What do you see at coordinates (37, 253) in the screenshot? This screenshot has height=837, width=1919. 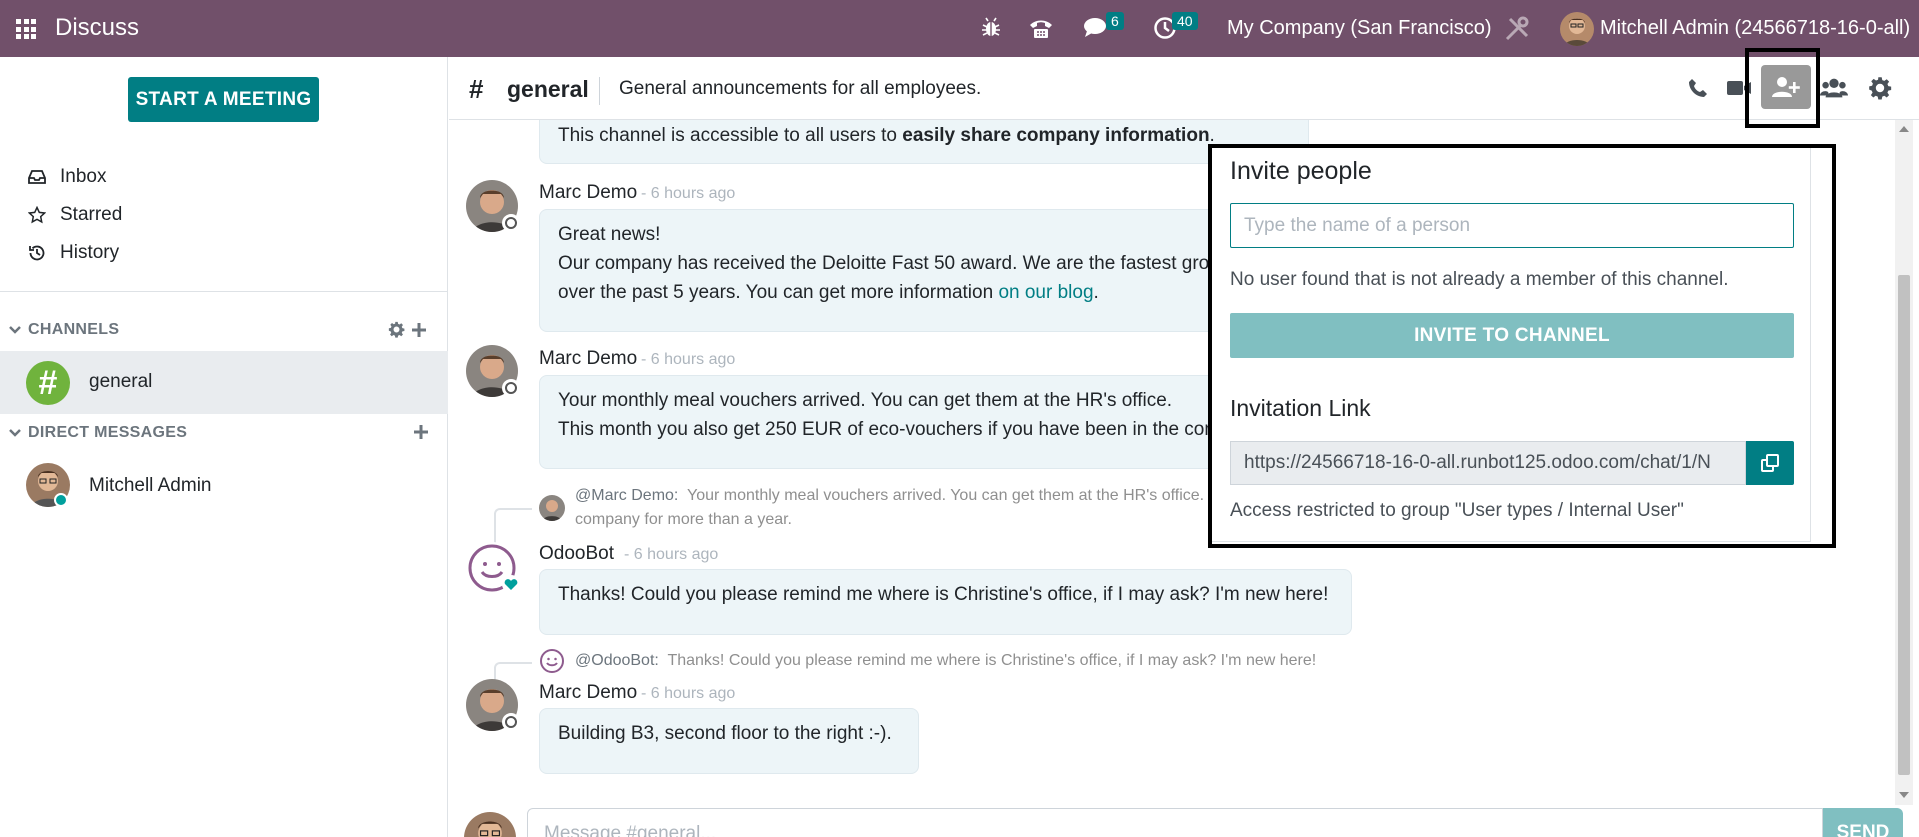 I see `history-icon` at bounding box center [37, 253].